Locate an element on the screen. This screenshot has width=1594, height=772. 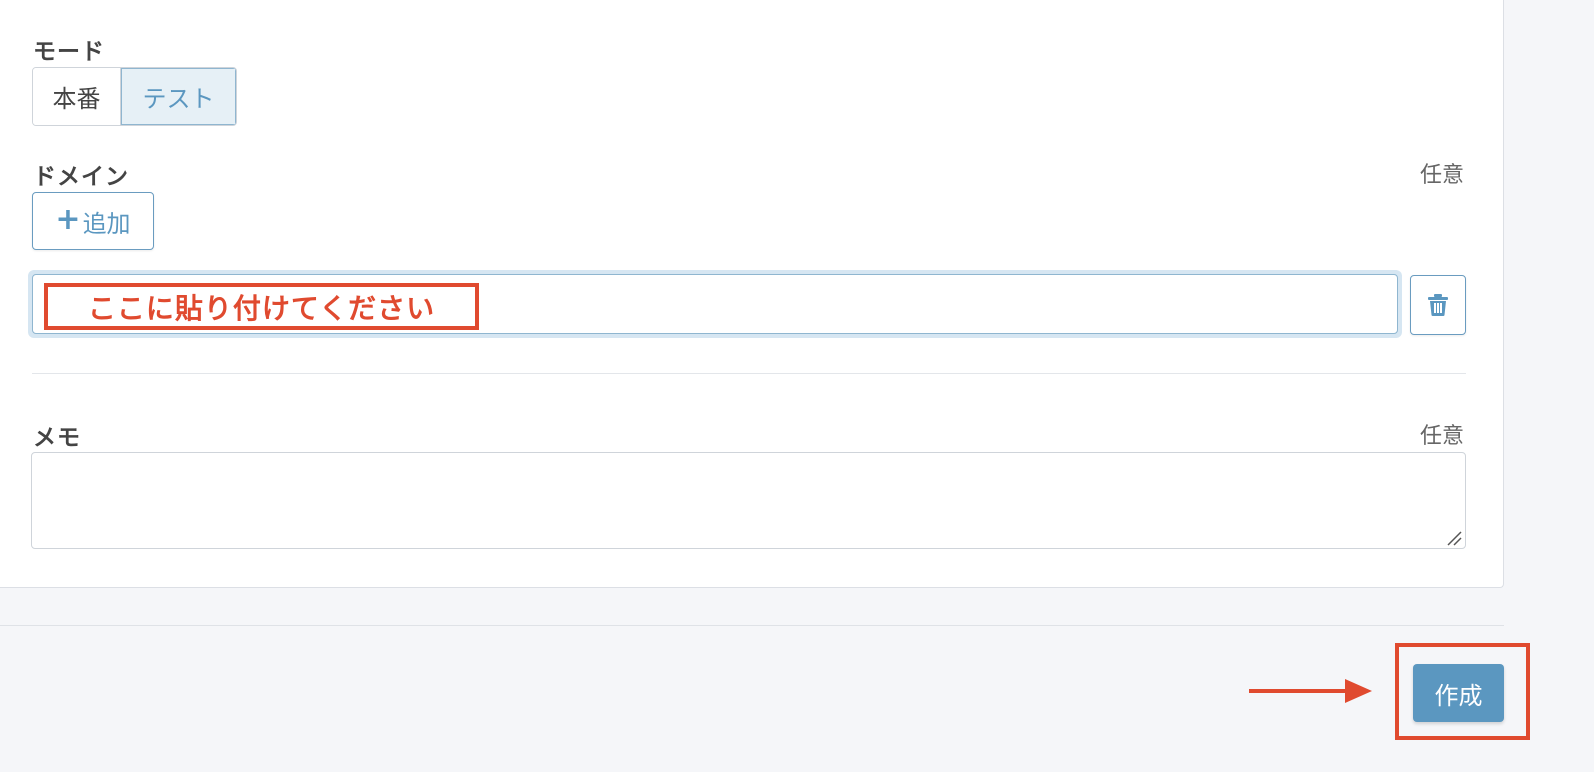
mode-option-test: テスト is located at coordinates (178, 96).